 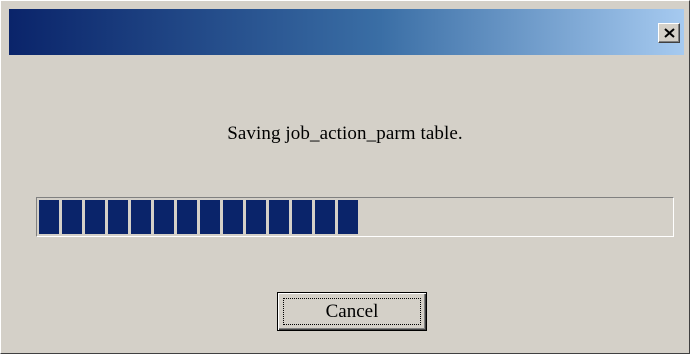 What do you see at coordinates (345, 133) in the screenshot?
I see `status-message: Saving job_action_parm table.` at bounding box center [345, 133].